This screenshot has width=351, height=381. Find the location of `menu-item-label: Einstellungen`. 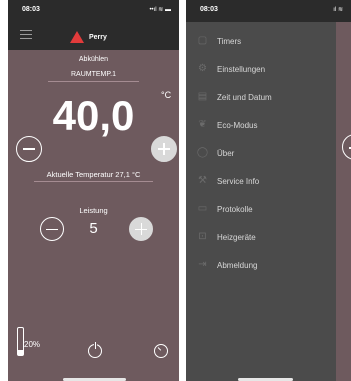

menu-item-label: Einstellungen is located at coordinates (241, 69).